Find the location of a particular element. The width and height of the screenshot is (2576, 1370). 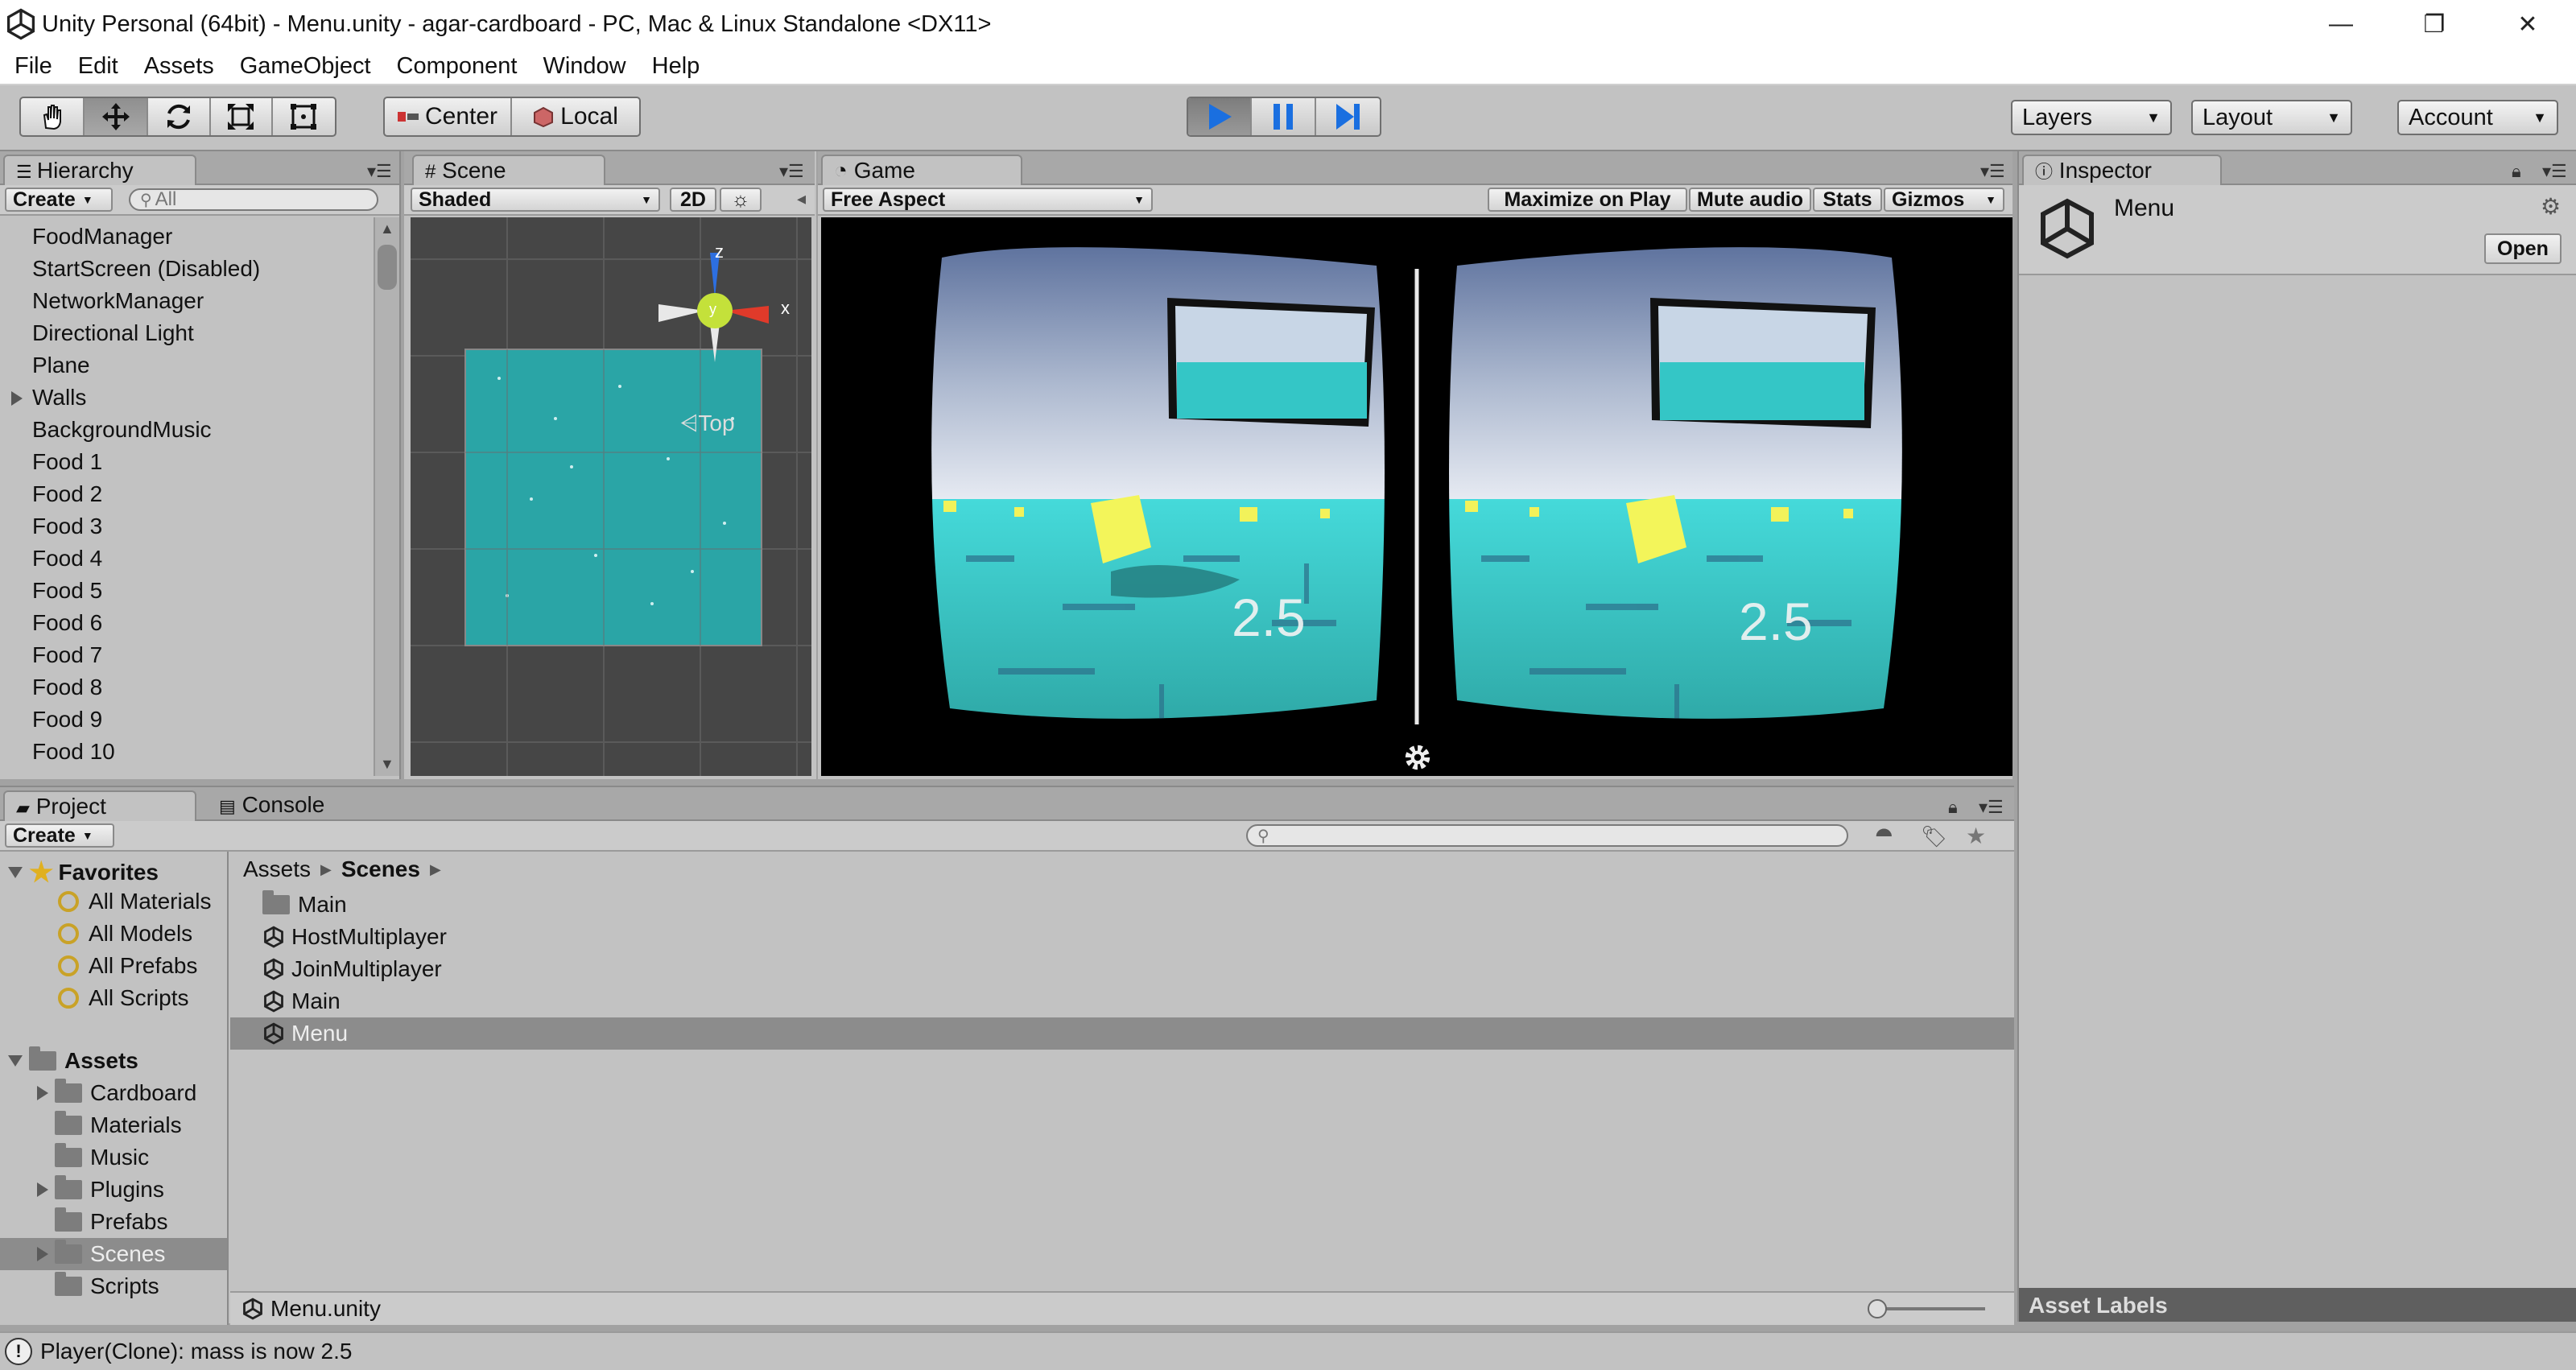

hierarchy-item: Walls is located at coordinates (59, 398).